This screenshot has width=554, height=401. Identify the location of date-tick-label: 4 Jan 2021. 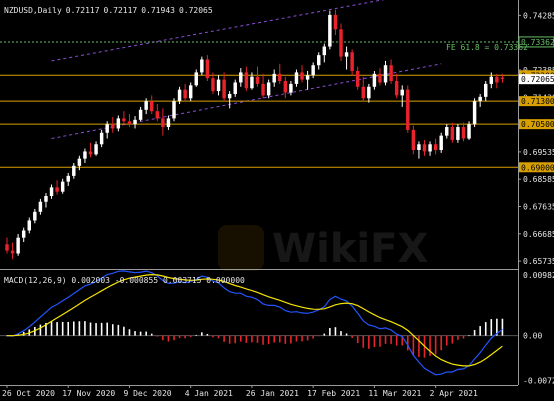
(209, 393).